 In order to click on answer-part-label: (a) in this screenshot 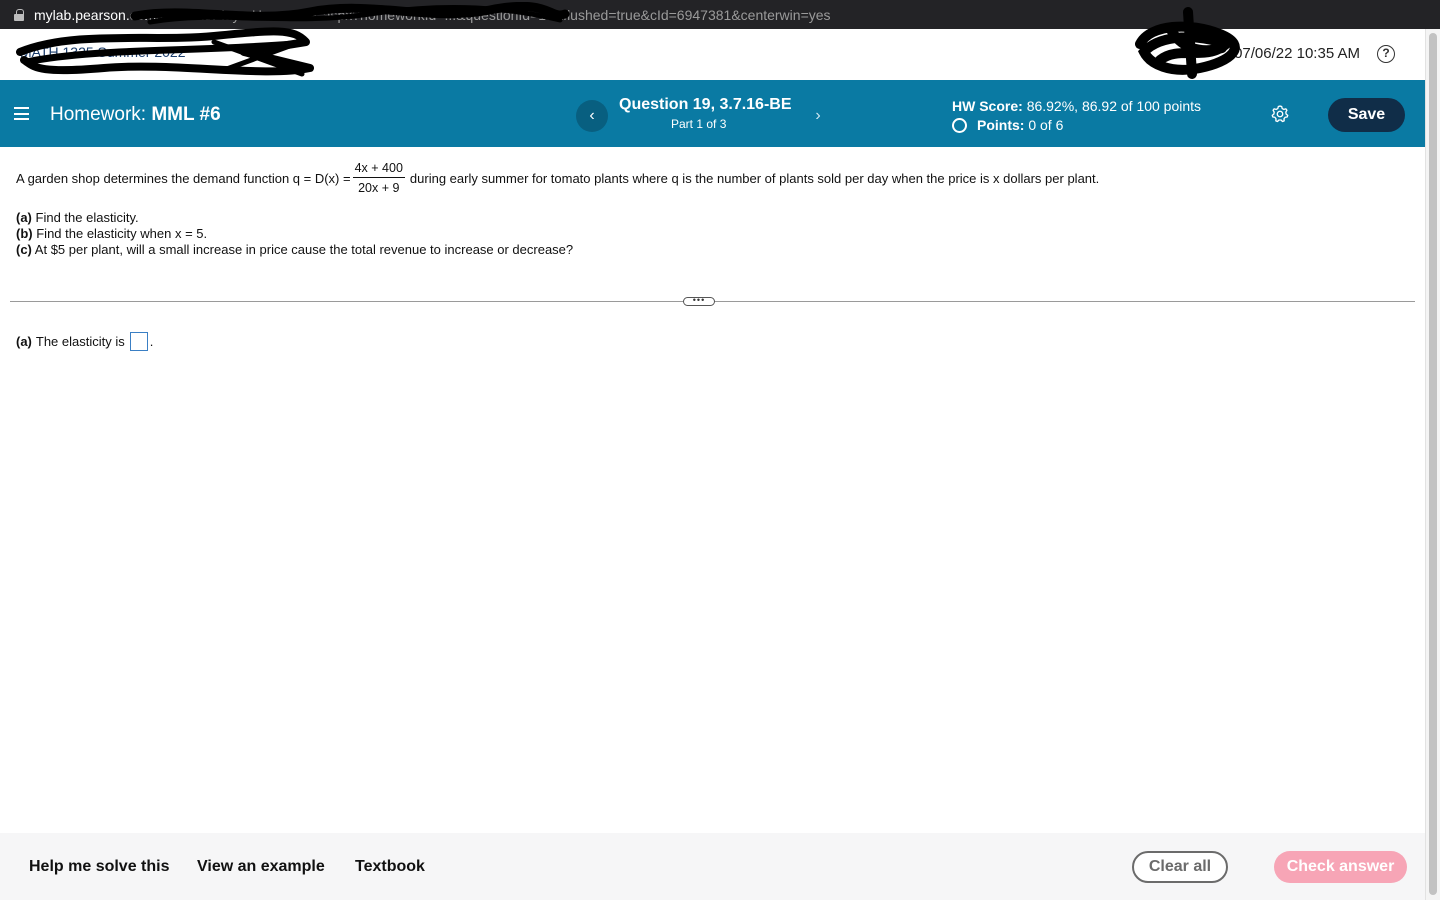, I will do `click(24, 341)`.